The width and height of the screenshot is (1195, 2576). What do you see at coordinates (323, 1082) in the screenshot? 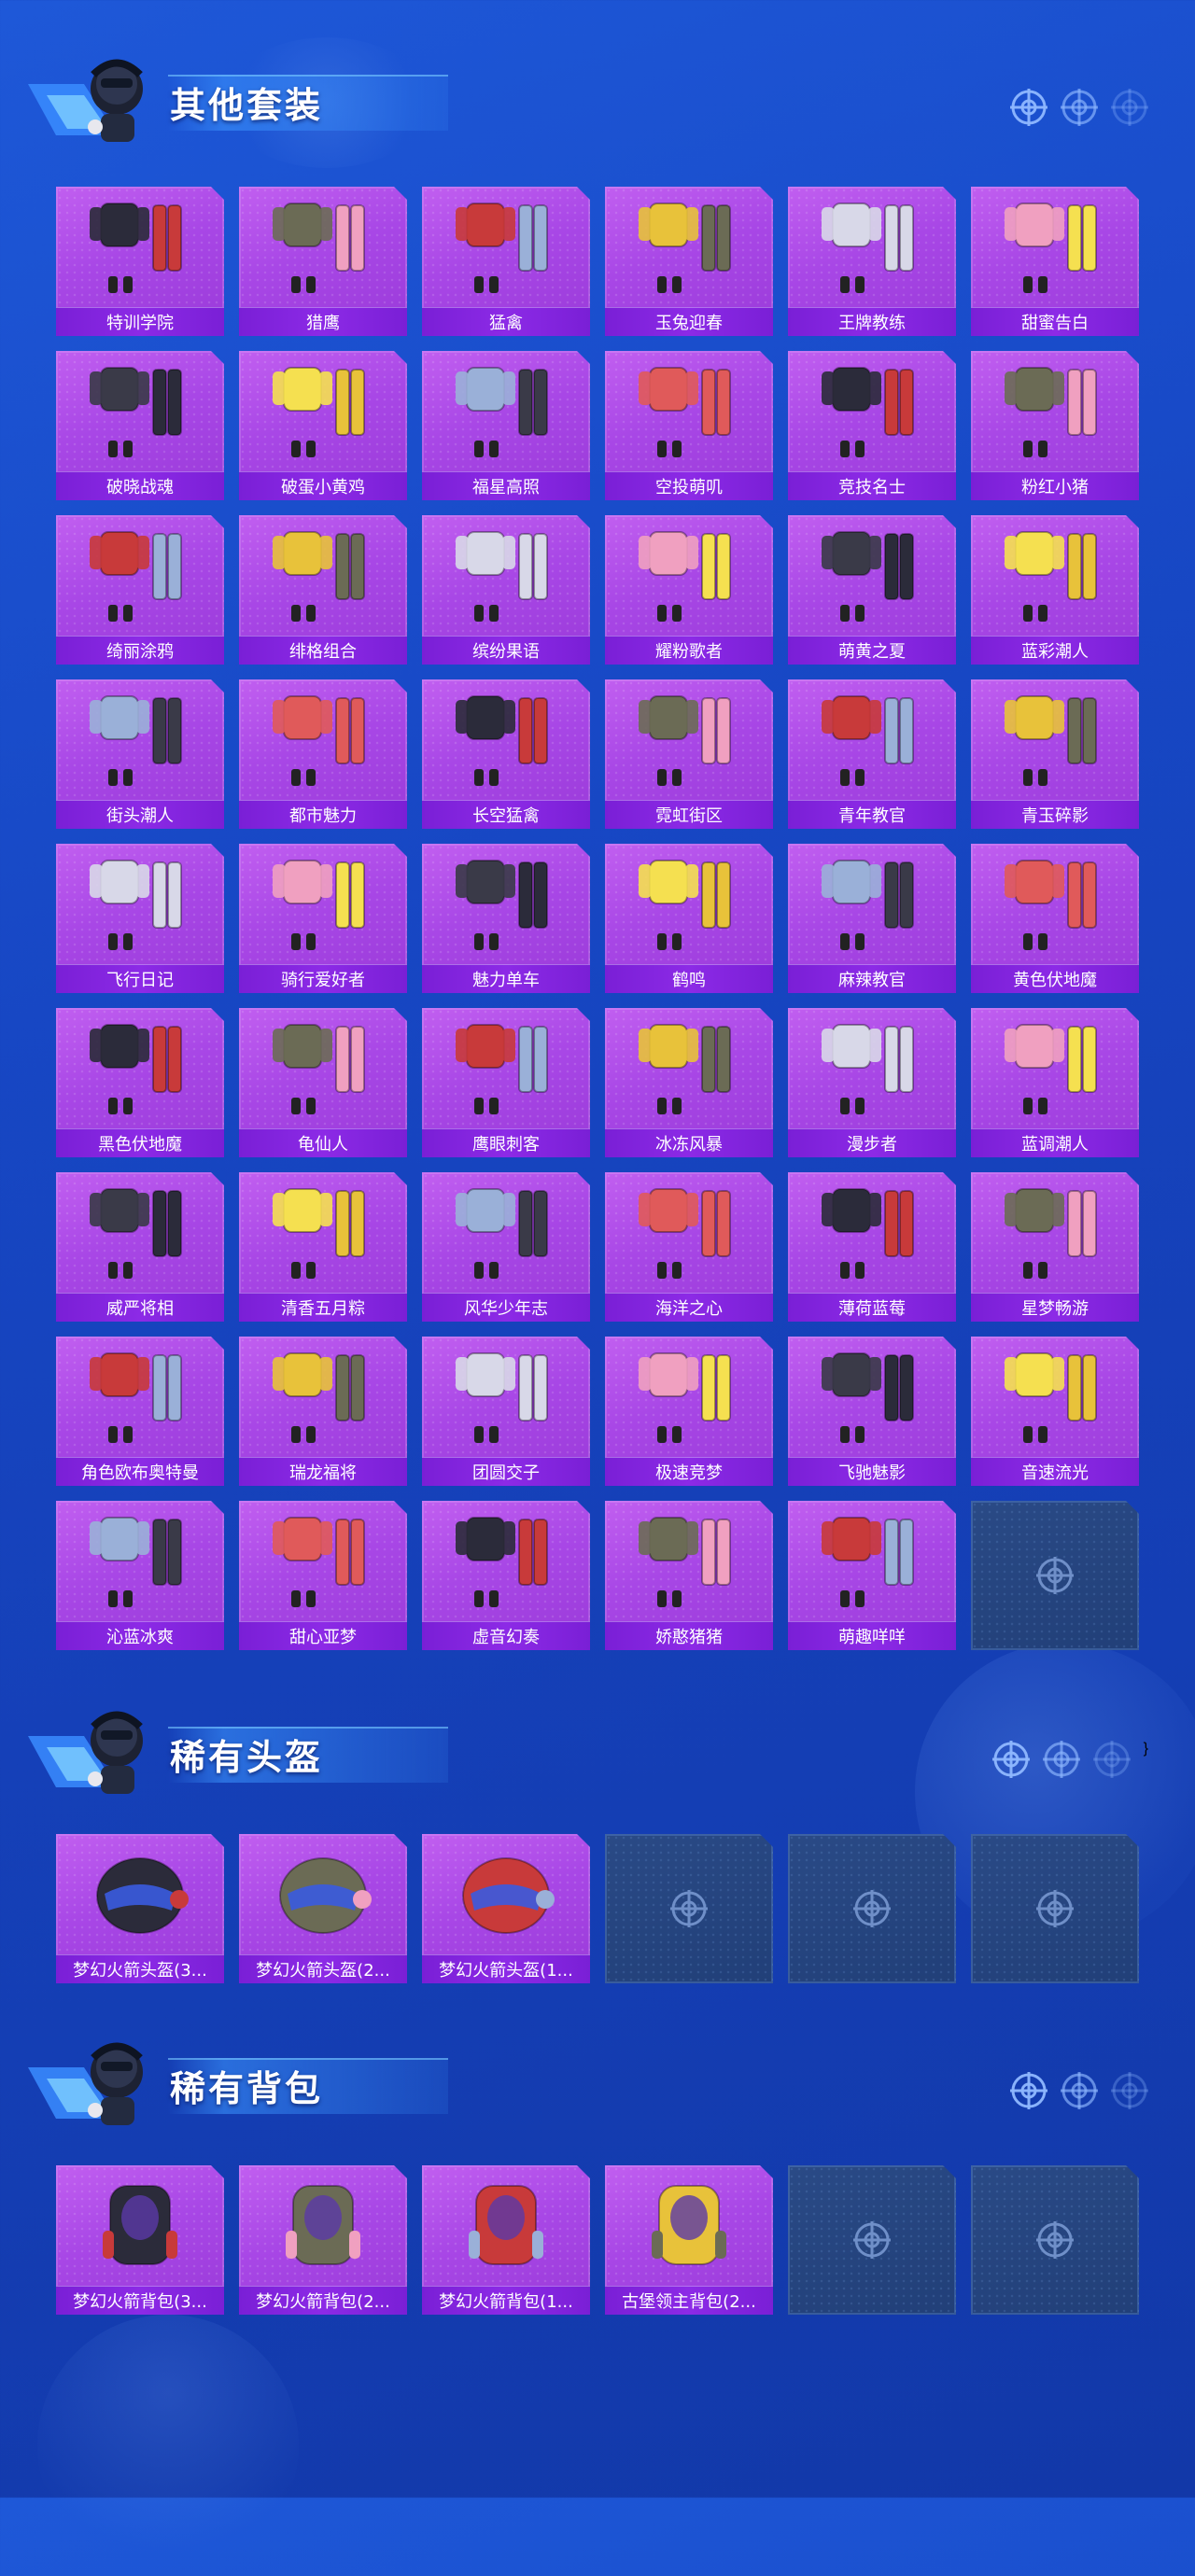
I see `outfit-card: 龟仙人` at bounding box center [323, 1082].